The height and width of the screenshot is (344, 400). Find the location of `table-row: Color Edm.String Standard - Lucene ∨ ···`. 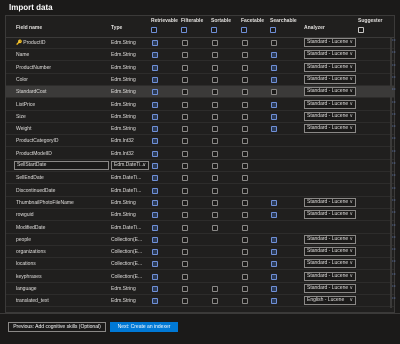

table-row: Color Edm.String Standard - Lucene ∨ ··· is located at coordinates (201, 80).